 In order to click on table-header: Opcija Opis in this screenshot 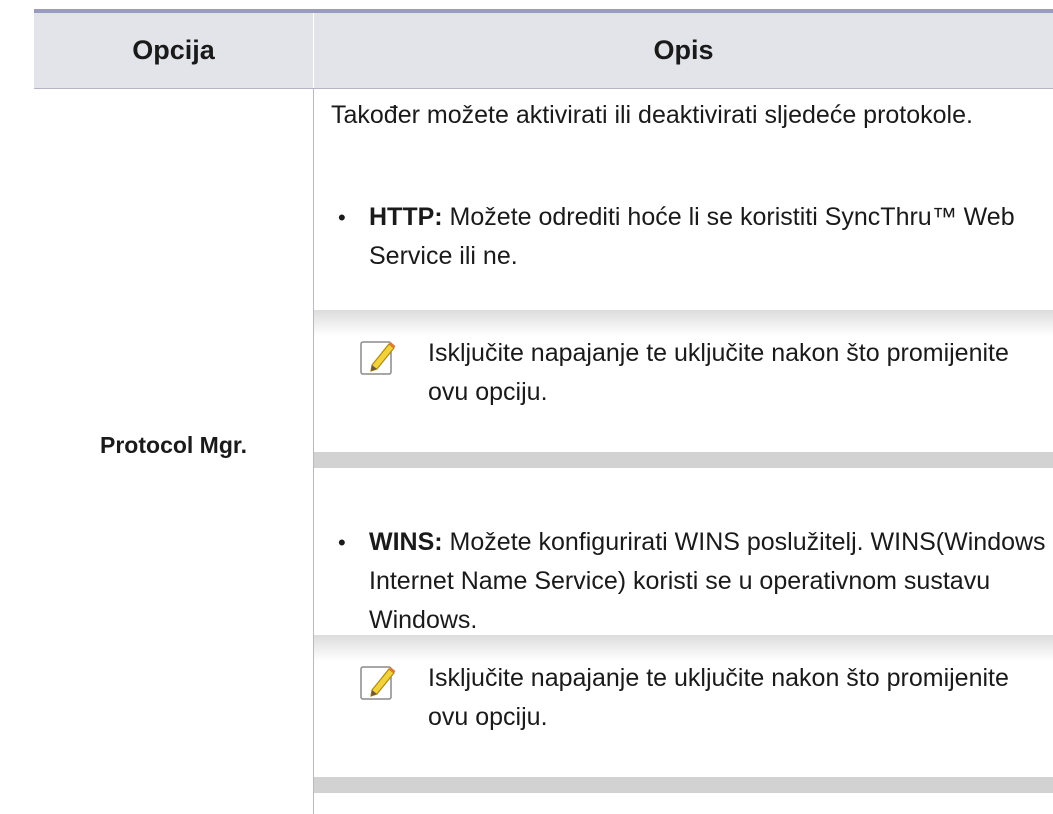, I will do `click(543, 50)`.